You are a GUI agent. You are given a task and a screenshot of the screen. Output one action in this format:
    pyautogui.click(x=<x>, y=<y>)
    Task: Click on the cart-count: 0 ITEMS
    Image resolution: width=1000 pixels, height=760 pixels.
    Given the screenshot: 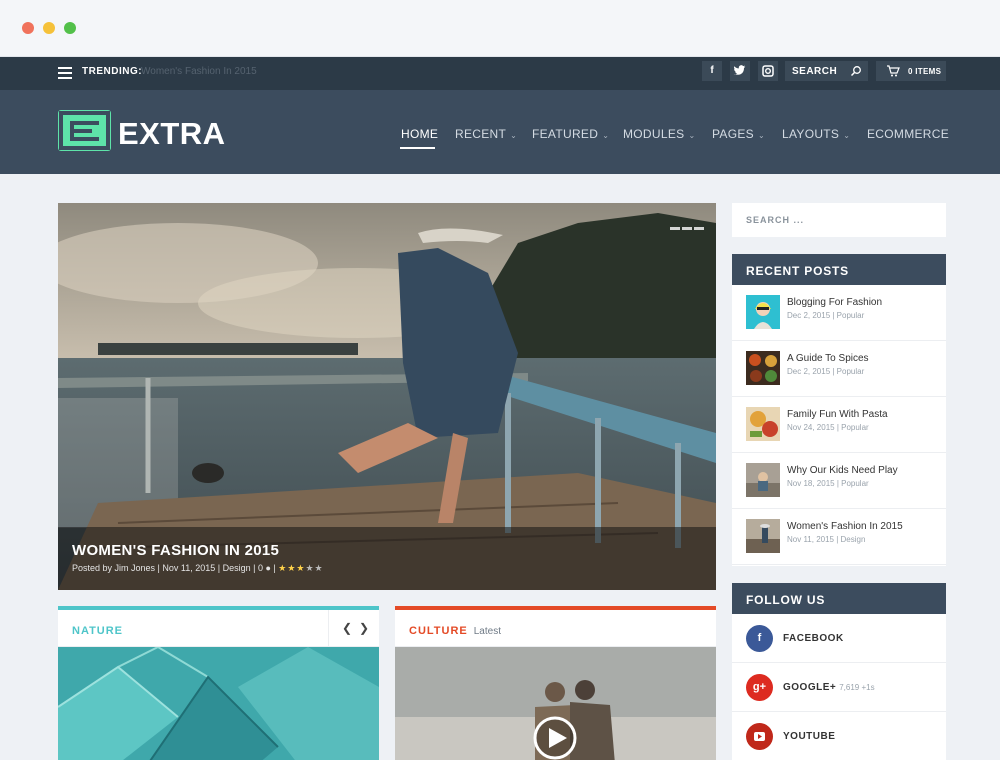 What is the action you would take?
    pyautogui.click(x=925, y=71)
    